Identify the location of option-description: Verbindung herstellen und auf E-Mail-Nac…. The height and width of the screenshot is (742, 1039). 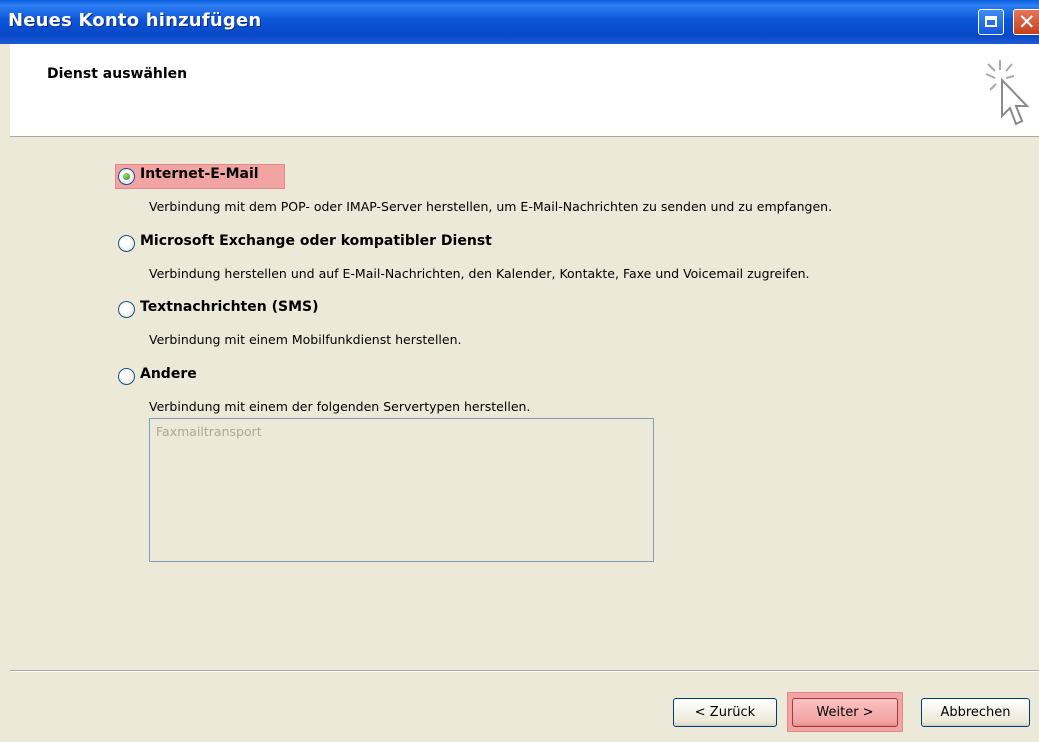
(479, 273).